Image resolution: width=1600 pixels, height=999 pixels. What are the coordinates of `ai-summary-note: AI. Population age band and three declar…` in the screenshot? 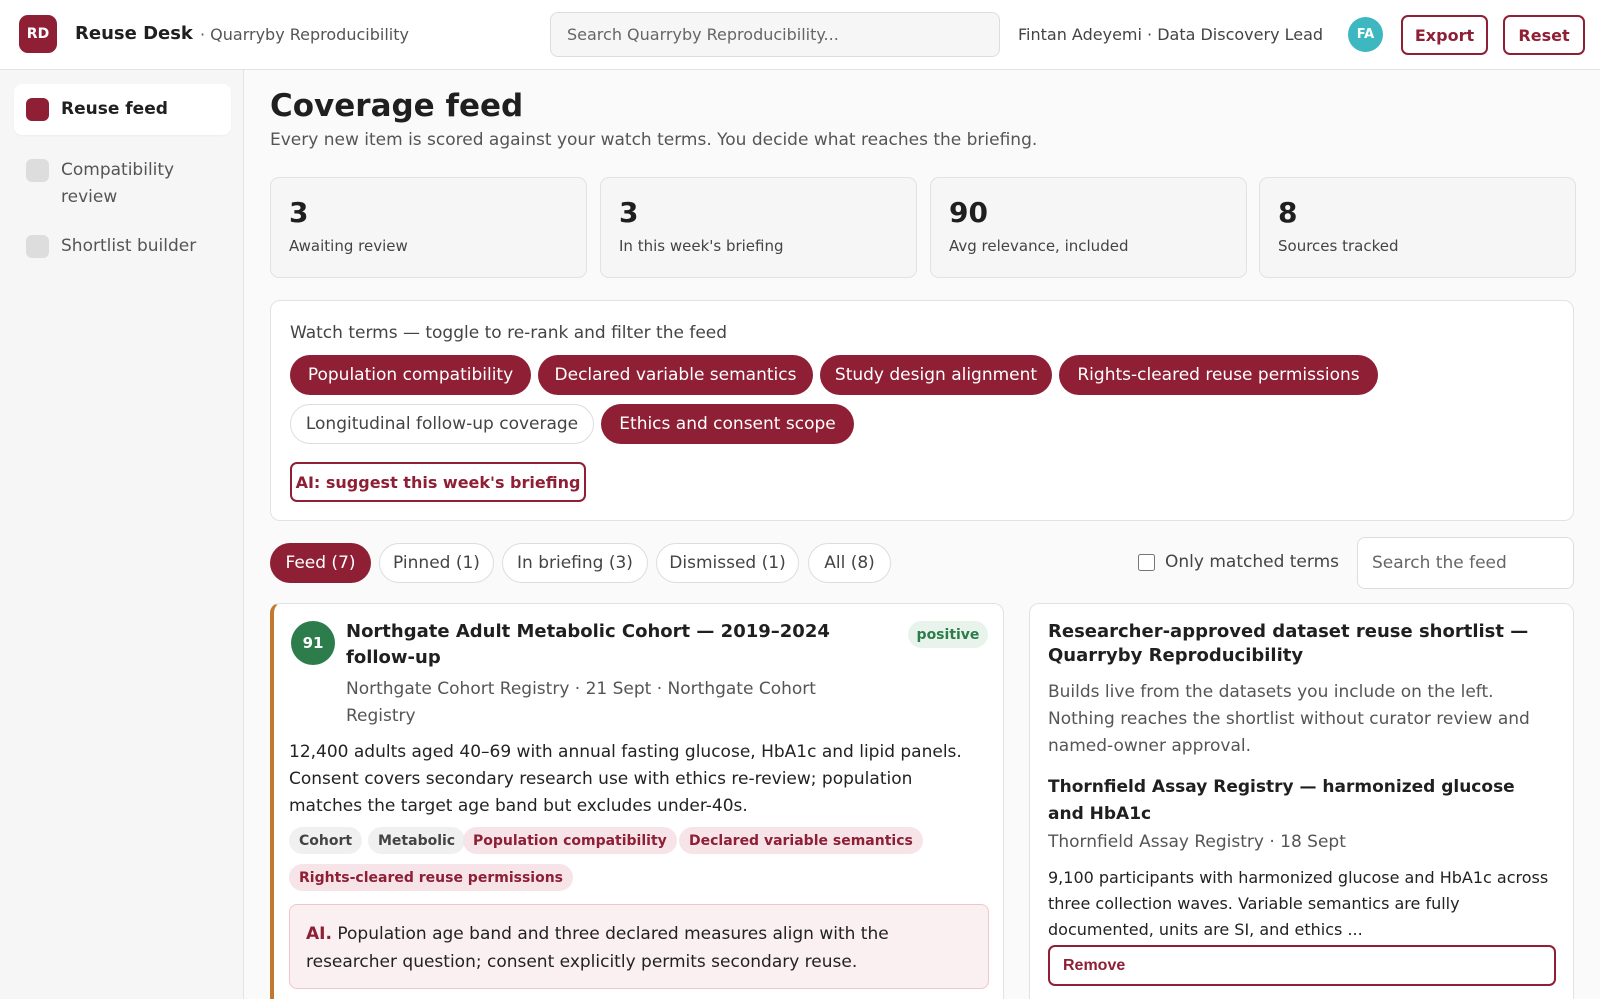 It's located at (639, 946).